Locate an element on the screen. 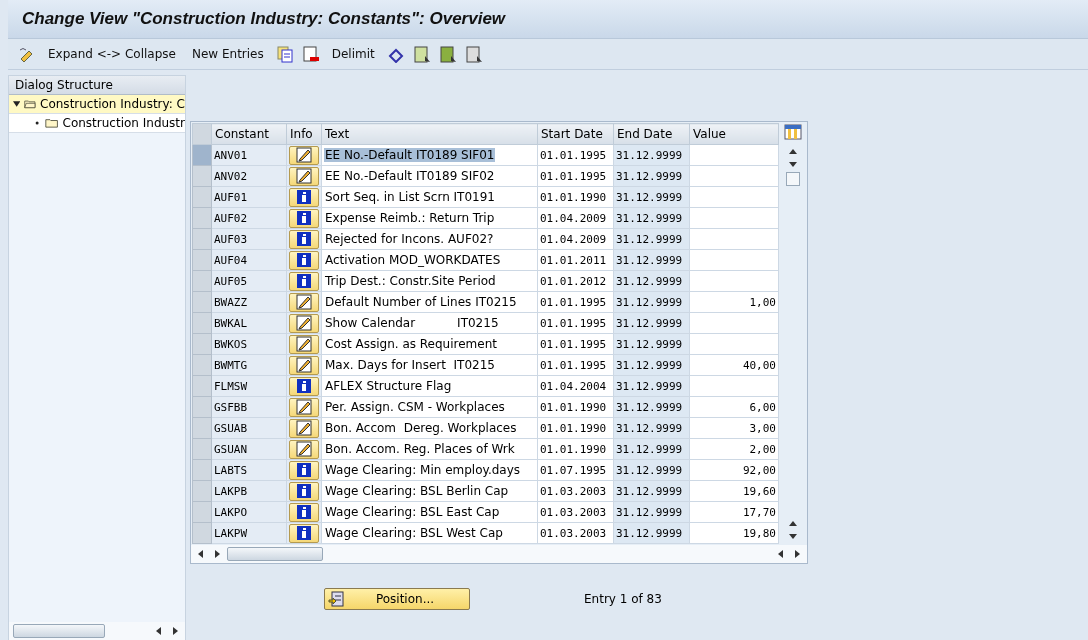 This screenshot has height=640, width=1088. entry-count: Entry 1 of 83 is located at coordinates (623, 599).